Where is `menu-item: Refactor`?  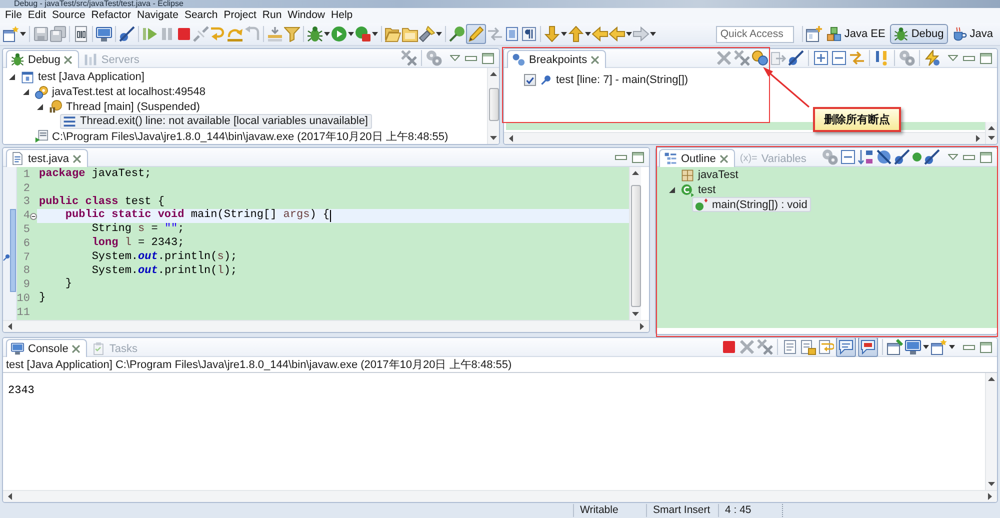
menu-item: Refactor is located at coordinates (111, 15).